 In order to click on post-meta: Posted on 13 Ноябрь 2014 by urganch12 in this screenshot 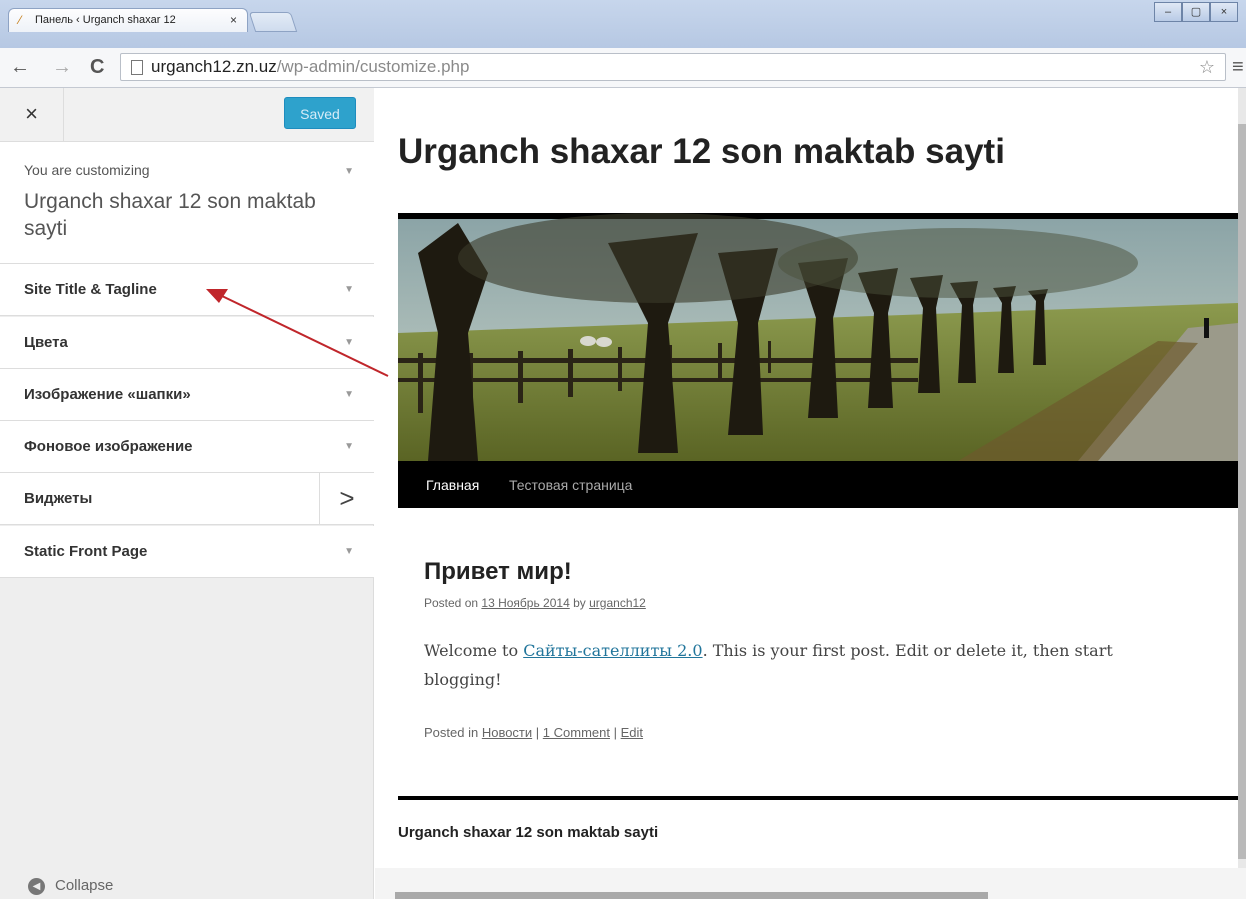, I will do `click(535, 603)`.